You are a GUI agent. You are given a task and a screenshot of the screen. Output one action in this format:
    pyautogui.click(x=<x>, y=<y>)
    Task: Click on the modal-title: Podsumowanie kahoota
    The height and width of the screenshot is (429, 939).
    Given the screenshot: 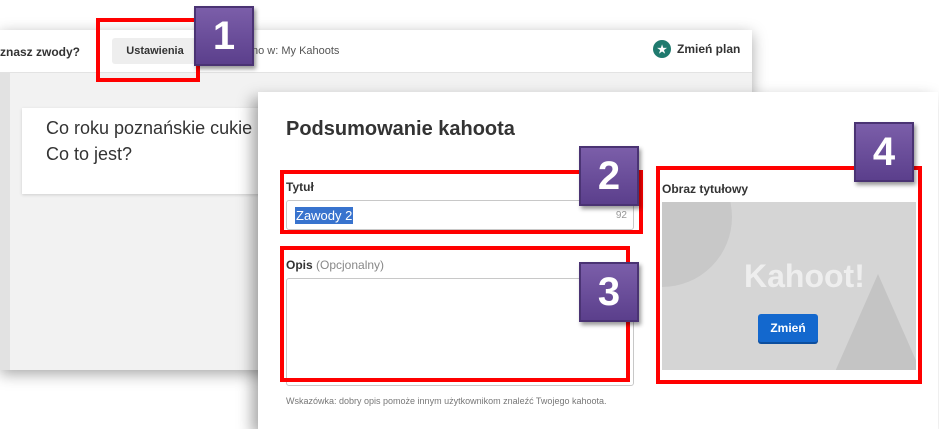 What is the action you would take?
    pyautogui.click(x=400, y=129)
    